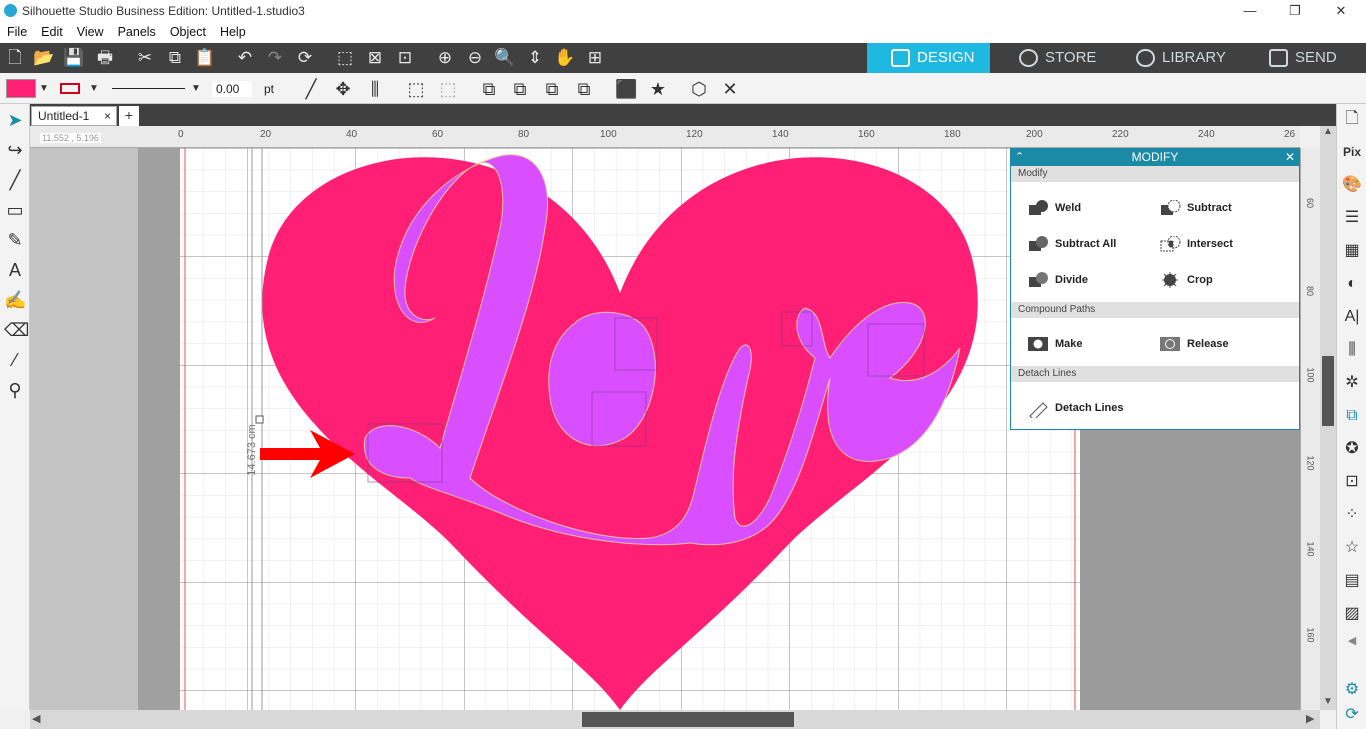 This screenshot has width=1366, height=729. Describe the element at coordinates (15, 120) in the screenshot. I see `select-arrow-icon: ➤` at that location.